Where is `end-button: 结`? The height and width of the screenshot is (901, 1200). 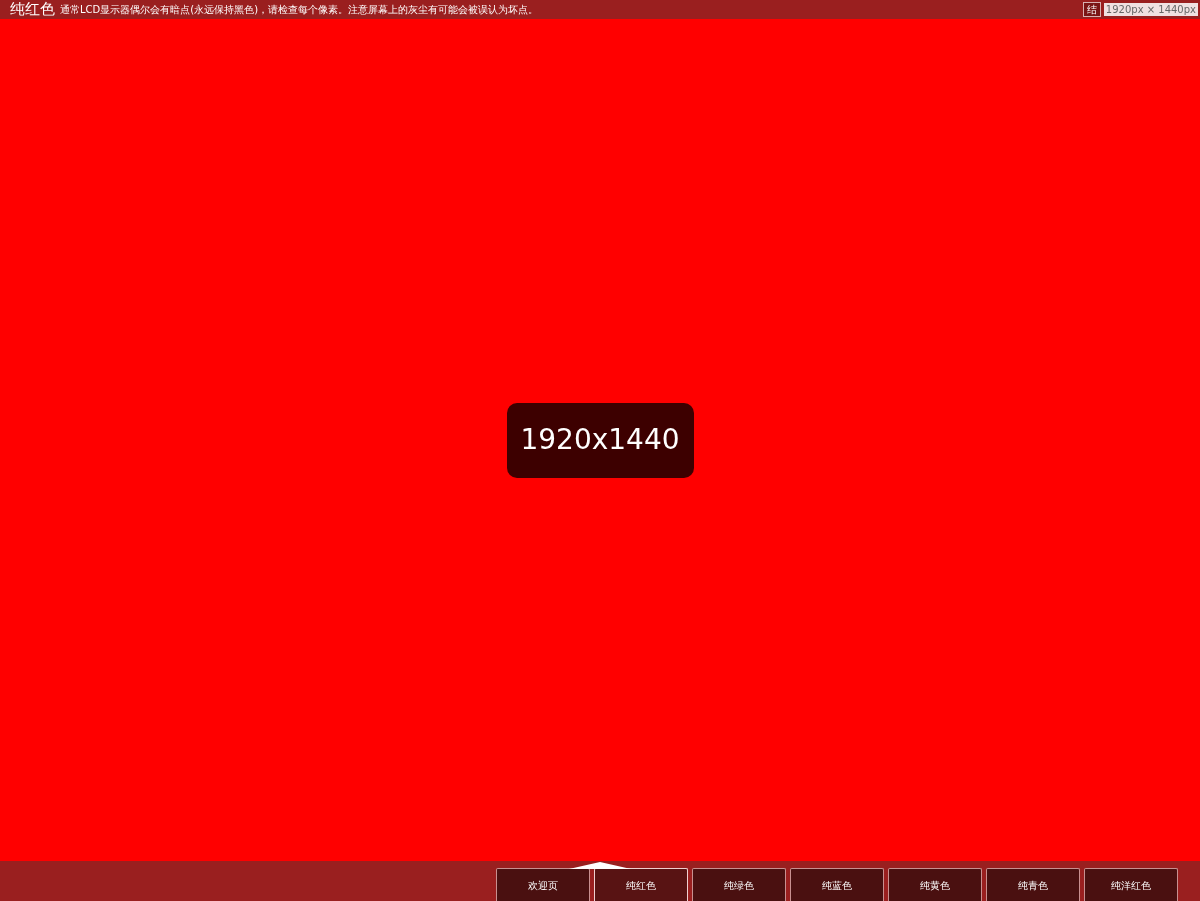
end-button: 结 is located at coordinates (1091, 9).